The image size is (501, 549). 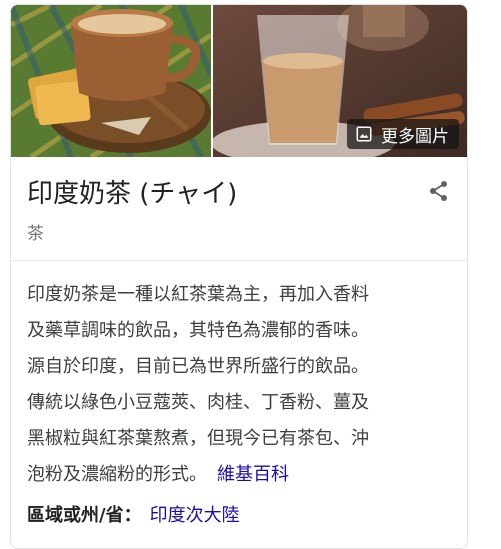 I want to click on description-last-line: 泡粉及濃縮粉的形式。 維基百科, so click(x=241, y=475).